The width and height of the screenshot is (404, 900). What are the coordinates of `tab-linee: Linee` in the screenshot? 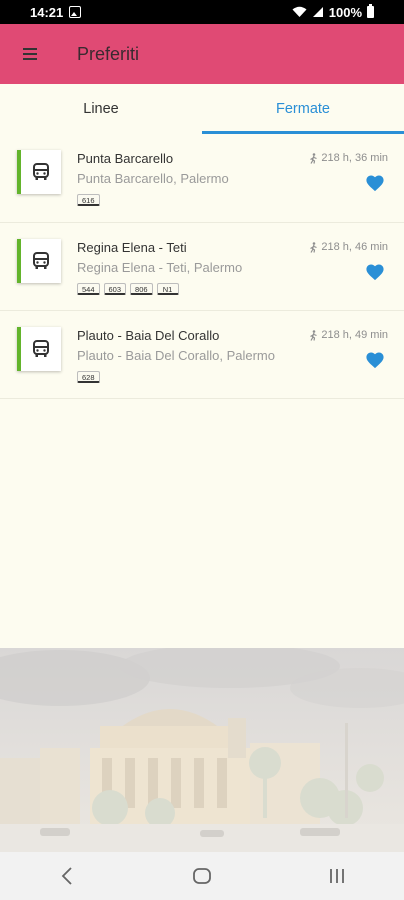 It's located at (101, 109).